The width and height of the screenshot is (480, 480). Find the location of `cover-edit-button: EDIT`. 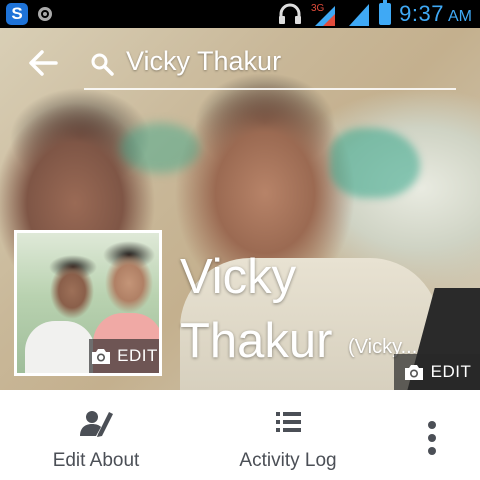

cover-edit-button: EDIT is located at coordinates (437, 372).